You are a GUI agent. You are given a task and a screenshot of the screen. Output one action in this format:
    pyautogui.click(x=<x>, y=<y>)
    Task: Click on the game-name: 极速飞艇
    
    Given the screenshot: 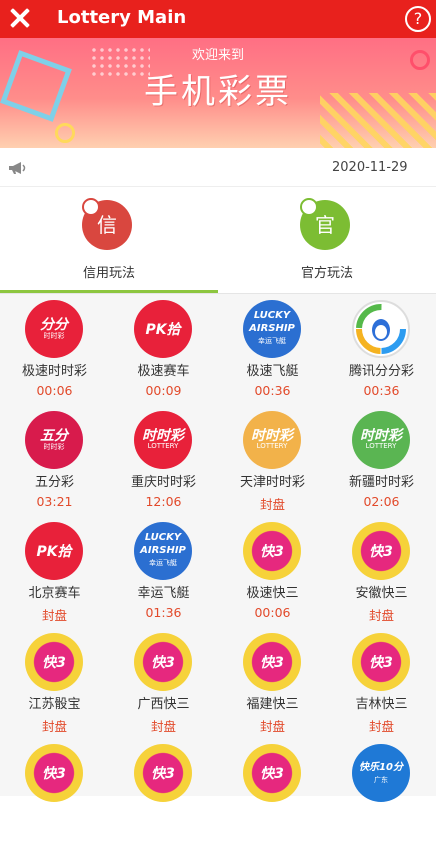 What is the action you would take?
    pyautogui.click(x=272, y=371)
    